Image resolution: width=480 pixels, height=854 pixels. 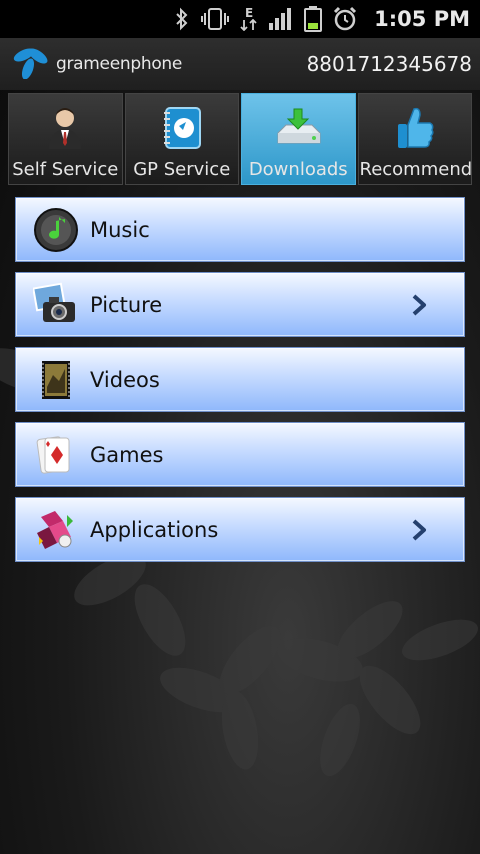 What do you see at coordinates (240, 229) in the screenshot?
I see `menu-item-music: Music` at bounding box center [240, 229].